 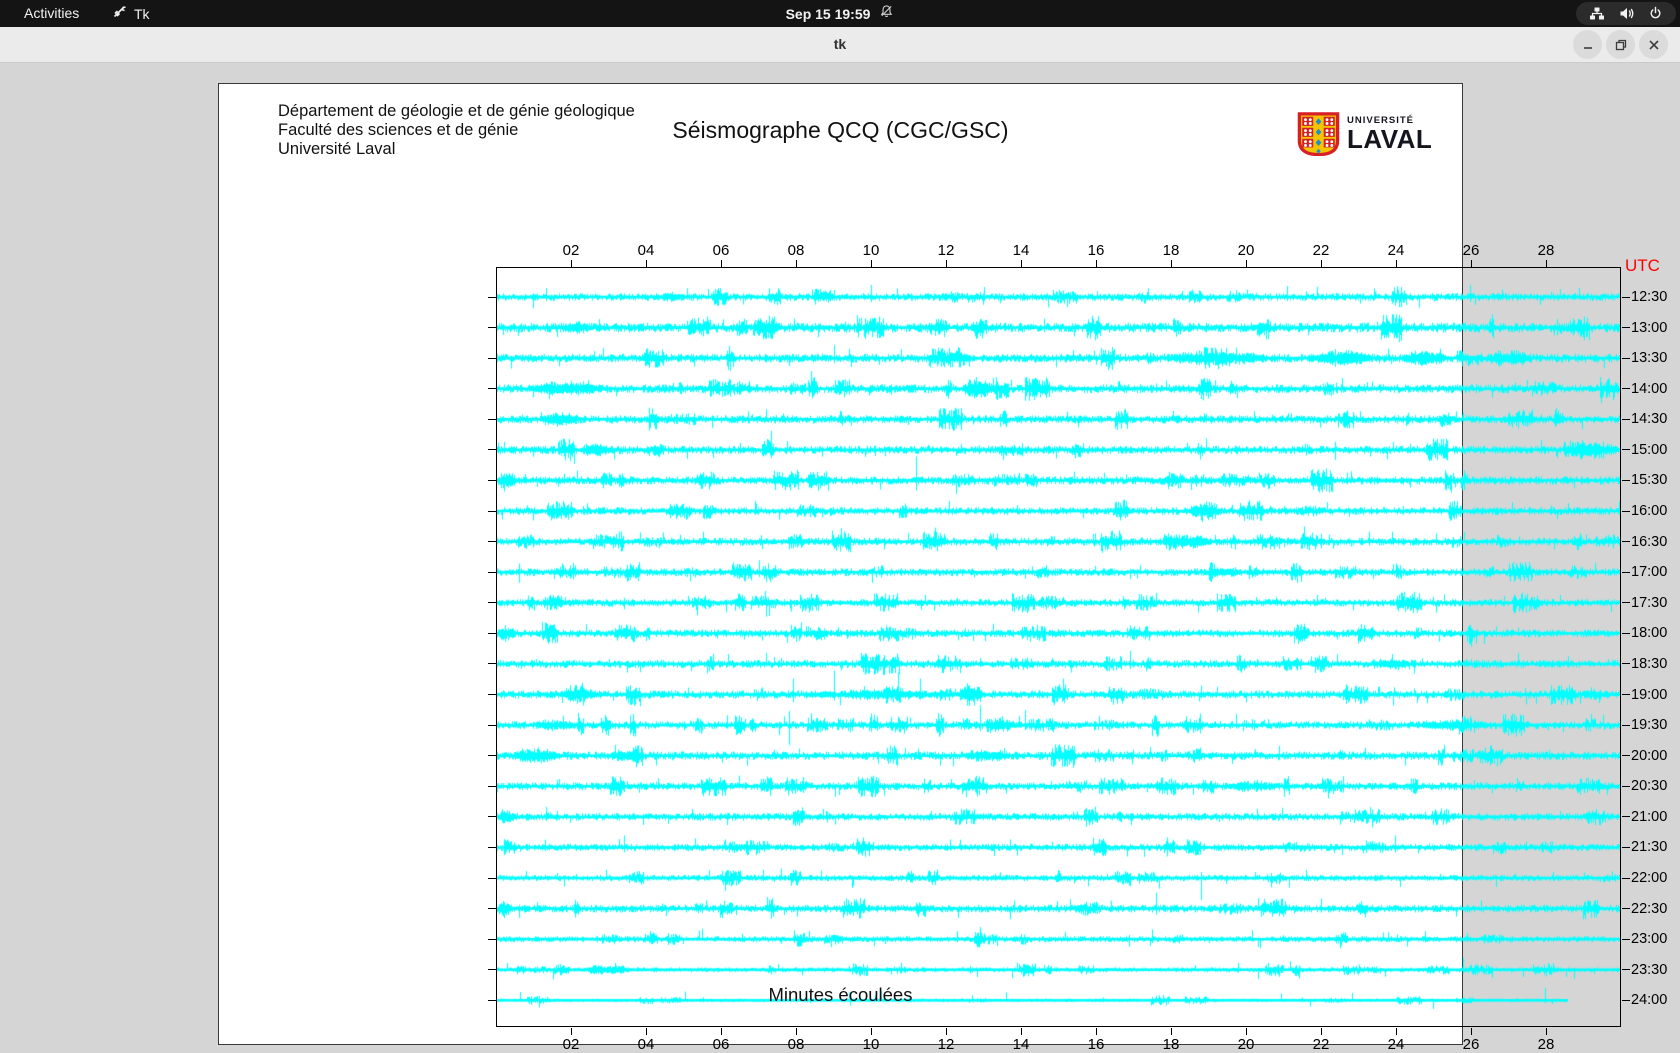 What do you see at coordinates (1364, 136) in the screenshot?
I see `university-laval-logo: UNIVERSITÉ LAVAL` at bounding box center [1364, 136].